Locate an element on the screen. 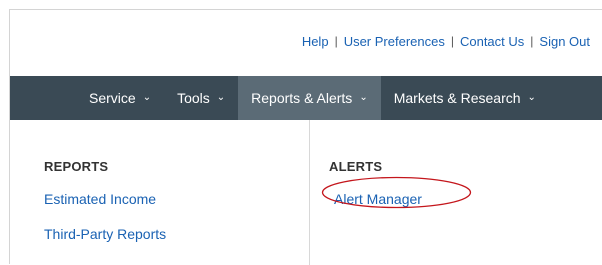 This screenshot has width=602, height=265. alerts-heading: ALERTS is located at coordinates (356, 166).